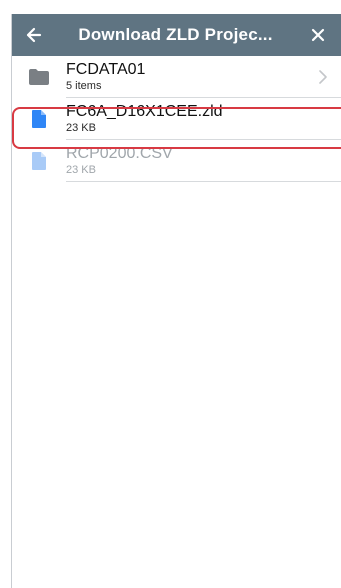 This screenshot has width=341, height=588. I want to click on list-item-folder: FCDATA01 5 items, so click(176, 77).